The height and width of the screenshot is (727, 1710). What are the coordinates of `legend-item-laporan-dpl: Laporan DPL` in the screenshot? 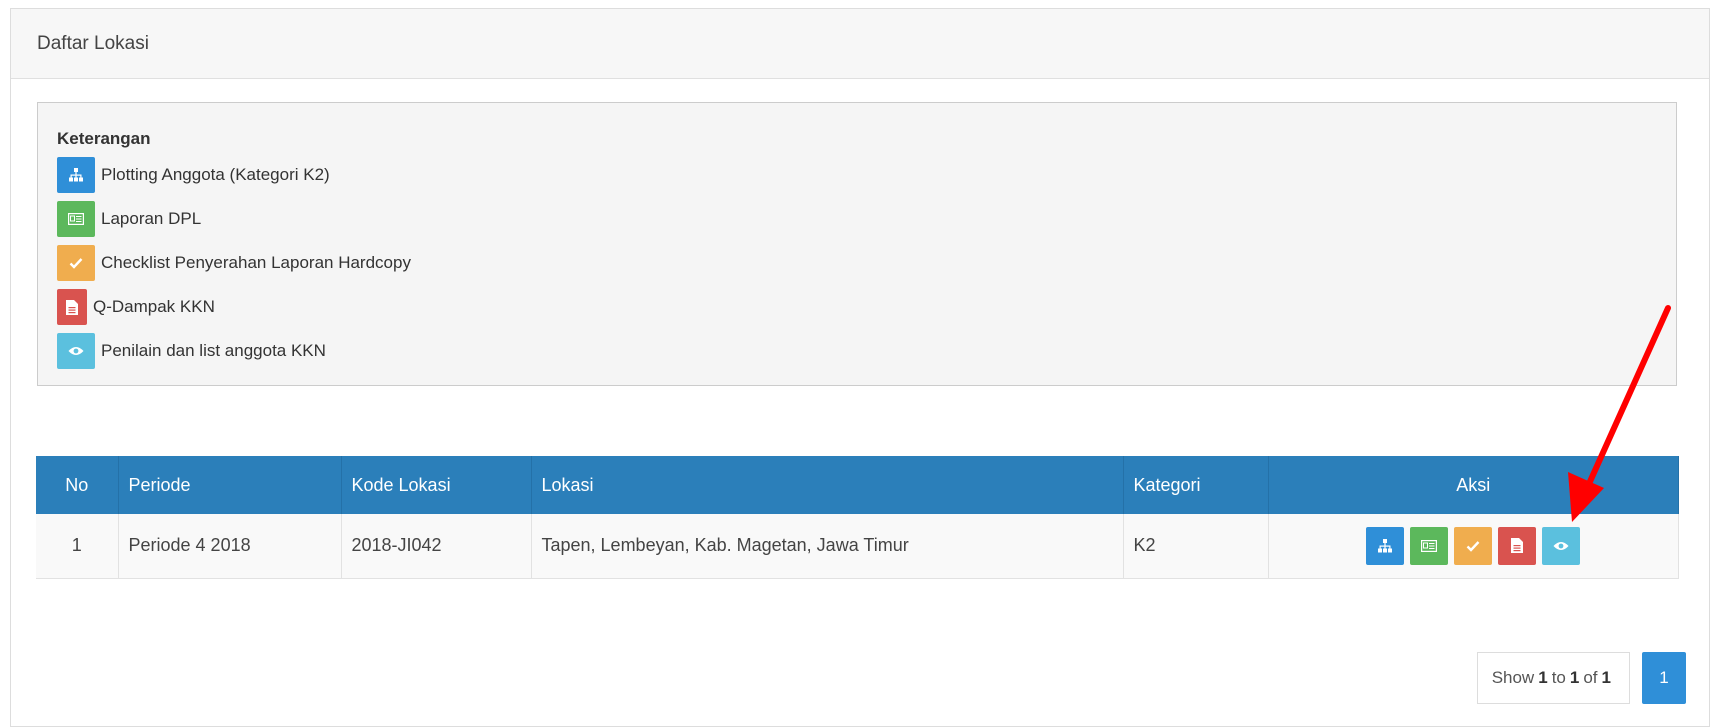 It's located at (866, 219).